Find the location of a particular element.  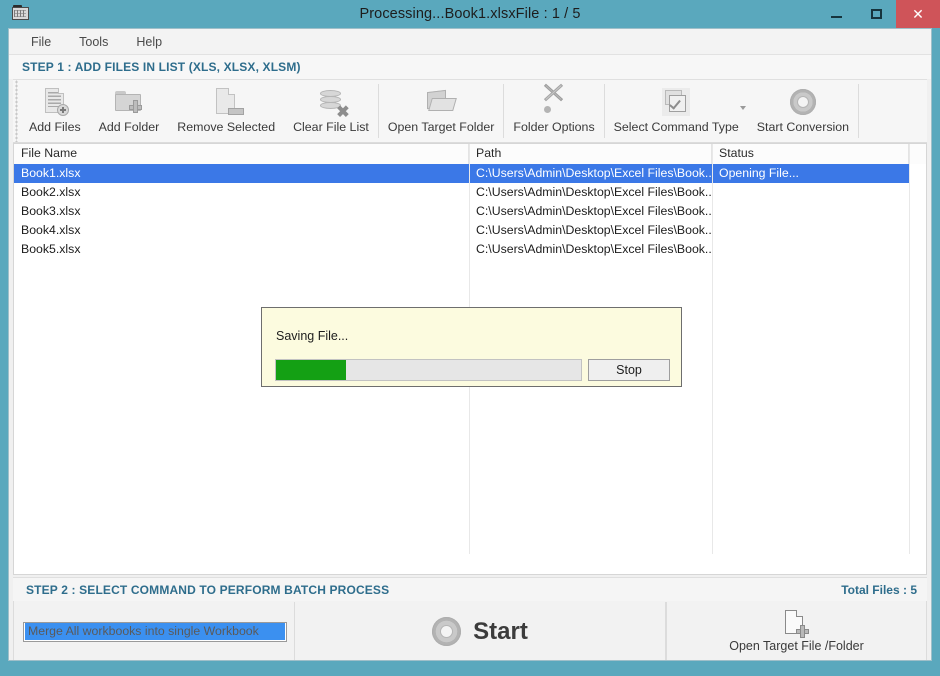

open-target-folder-label: Open Target Folder is located at coordinates (441, 127).